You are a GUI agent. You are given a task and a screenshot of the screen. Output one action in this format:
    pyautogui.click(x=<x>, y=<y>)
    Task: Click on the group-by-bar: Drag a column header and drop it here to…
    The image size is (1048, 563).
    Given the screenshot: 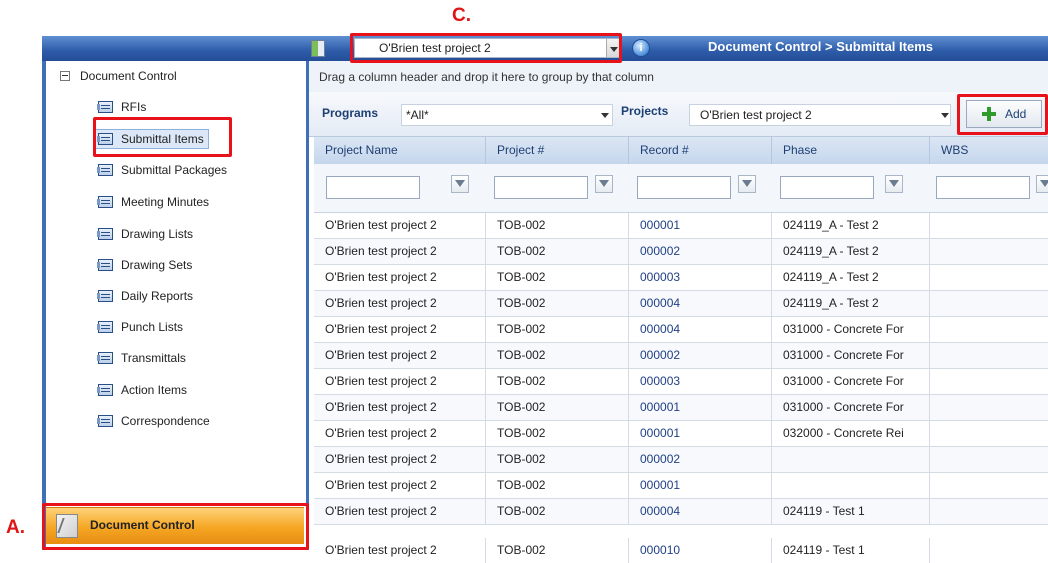 What is the action you would take?
    pyautogui.click(x=678, y=77)
    